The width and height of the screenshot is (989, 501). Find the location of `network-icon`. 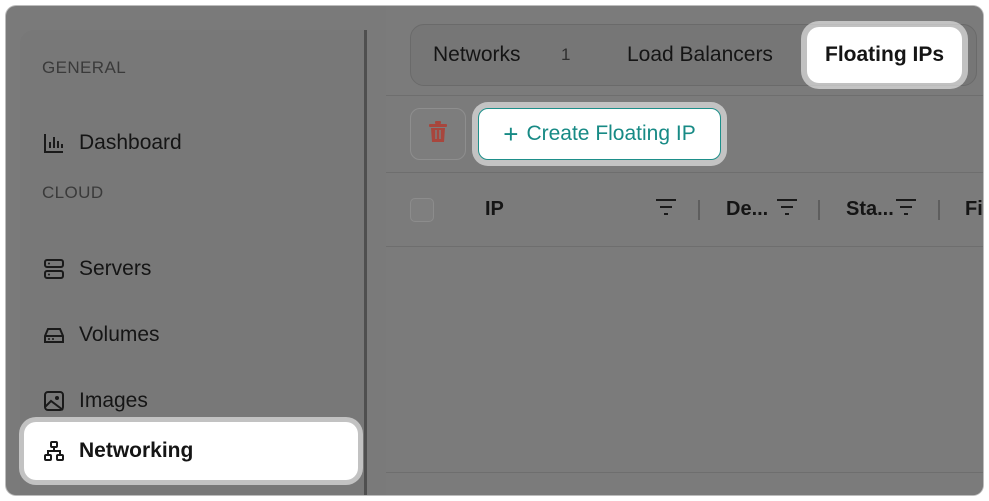

network-icon is located at coordinates (54, 451).